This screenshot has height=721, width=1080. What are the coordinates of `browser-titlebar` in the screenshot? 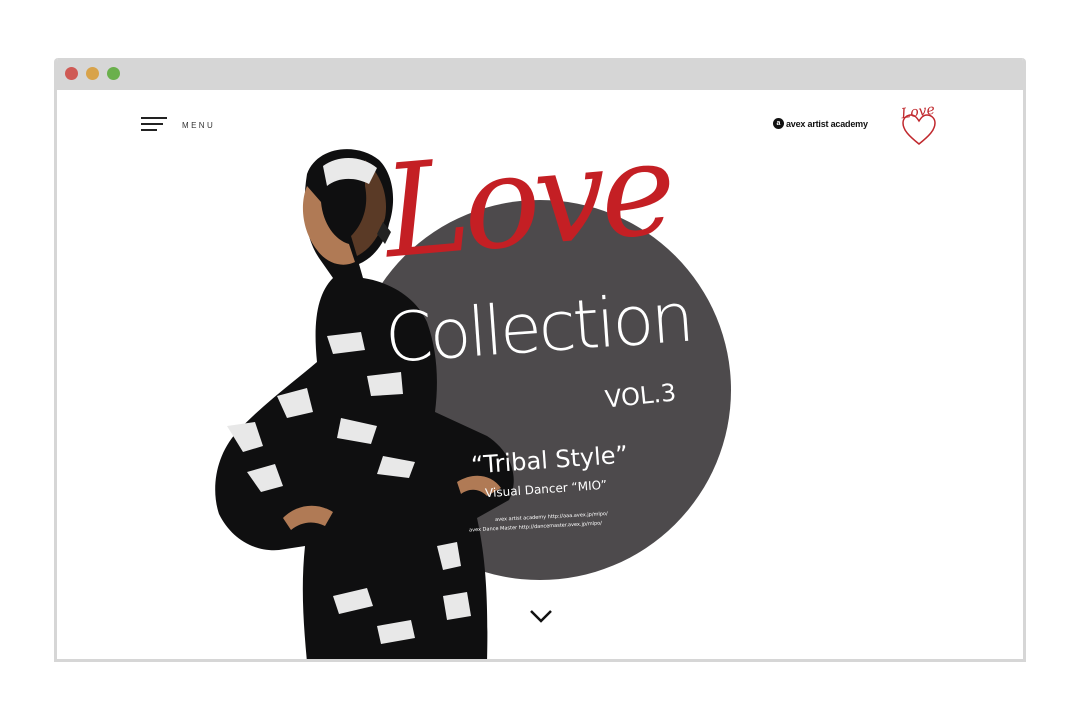 It's located at (540, 74).